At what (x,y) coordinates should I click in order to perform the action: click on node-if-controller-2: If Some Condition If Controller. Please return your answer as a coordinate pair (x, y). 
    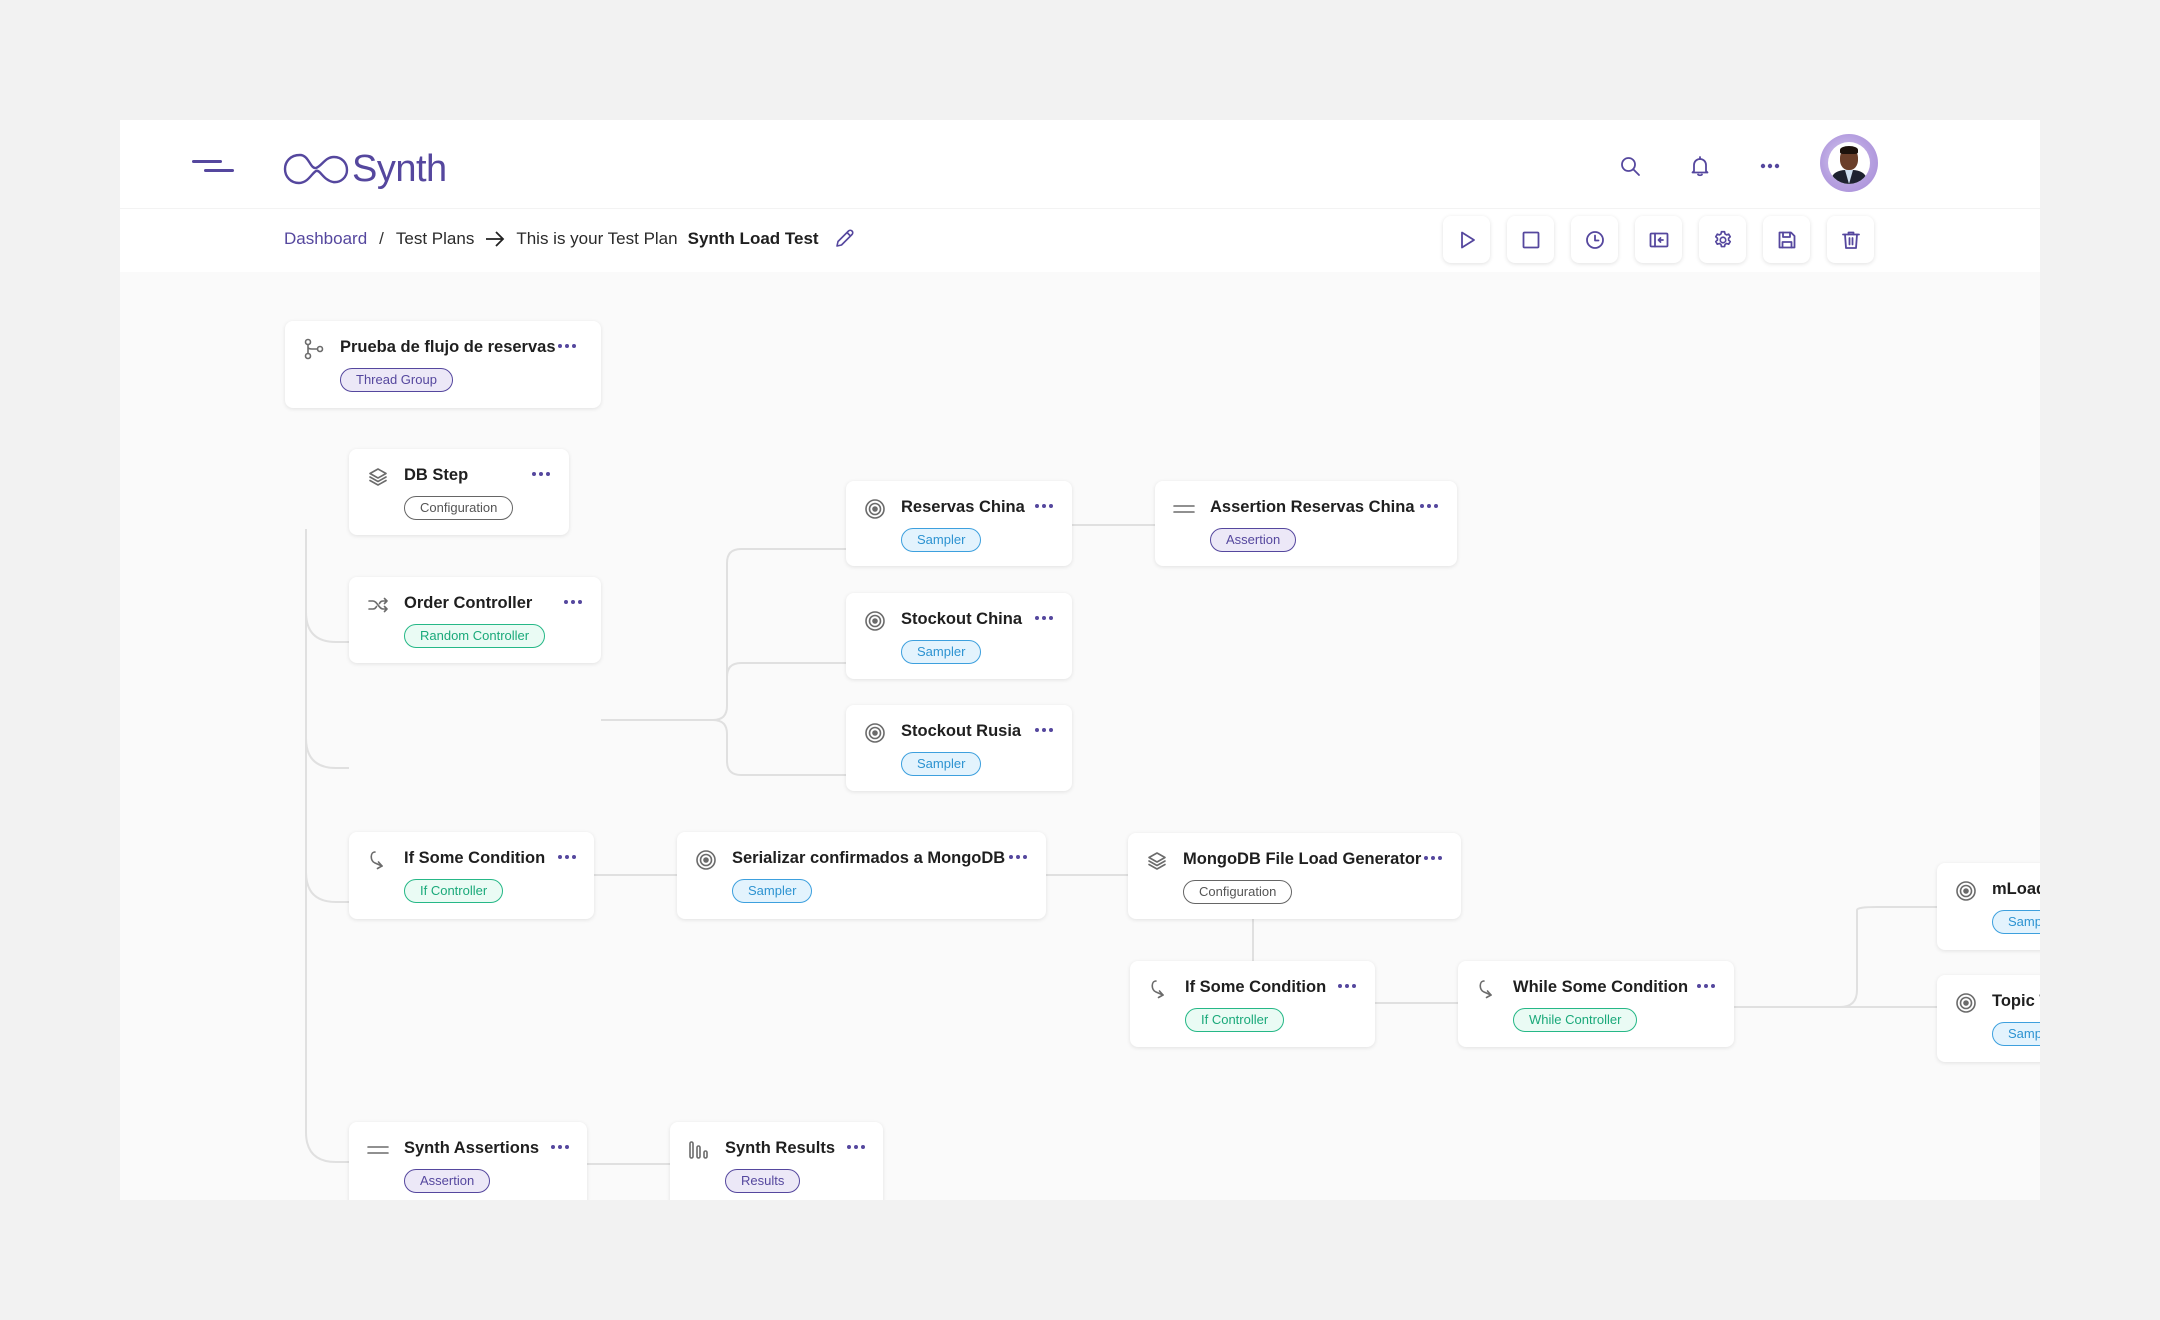
    Looking at the image, I should click on (1252, 1004).